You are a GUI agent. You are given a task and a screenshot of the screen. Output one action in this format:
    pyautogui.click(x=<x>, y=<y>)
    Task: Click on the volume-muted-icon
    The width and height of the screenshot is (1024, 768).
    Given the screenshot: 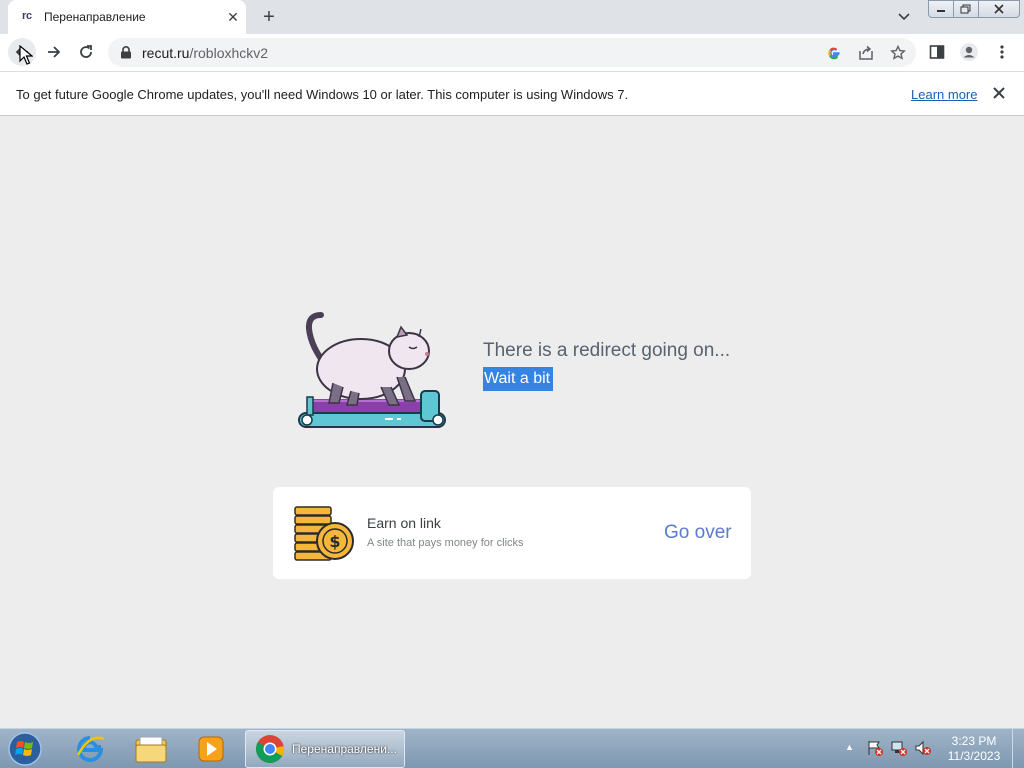 What is the action you would take?
    pyautogui.click(x=923, y=748)
    